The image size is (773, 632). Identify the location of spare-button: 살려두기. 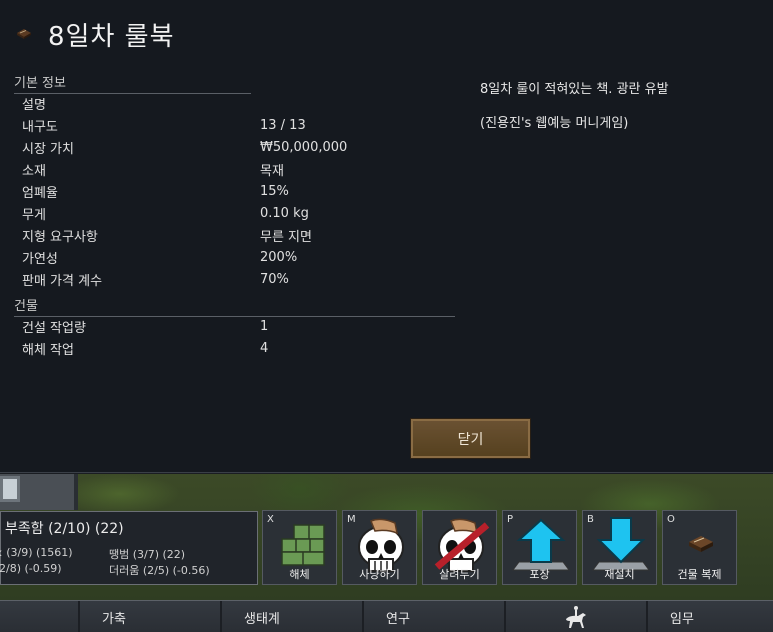
(459, 547).